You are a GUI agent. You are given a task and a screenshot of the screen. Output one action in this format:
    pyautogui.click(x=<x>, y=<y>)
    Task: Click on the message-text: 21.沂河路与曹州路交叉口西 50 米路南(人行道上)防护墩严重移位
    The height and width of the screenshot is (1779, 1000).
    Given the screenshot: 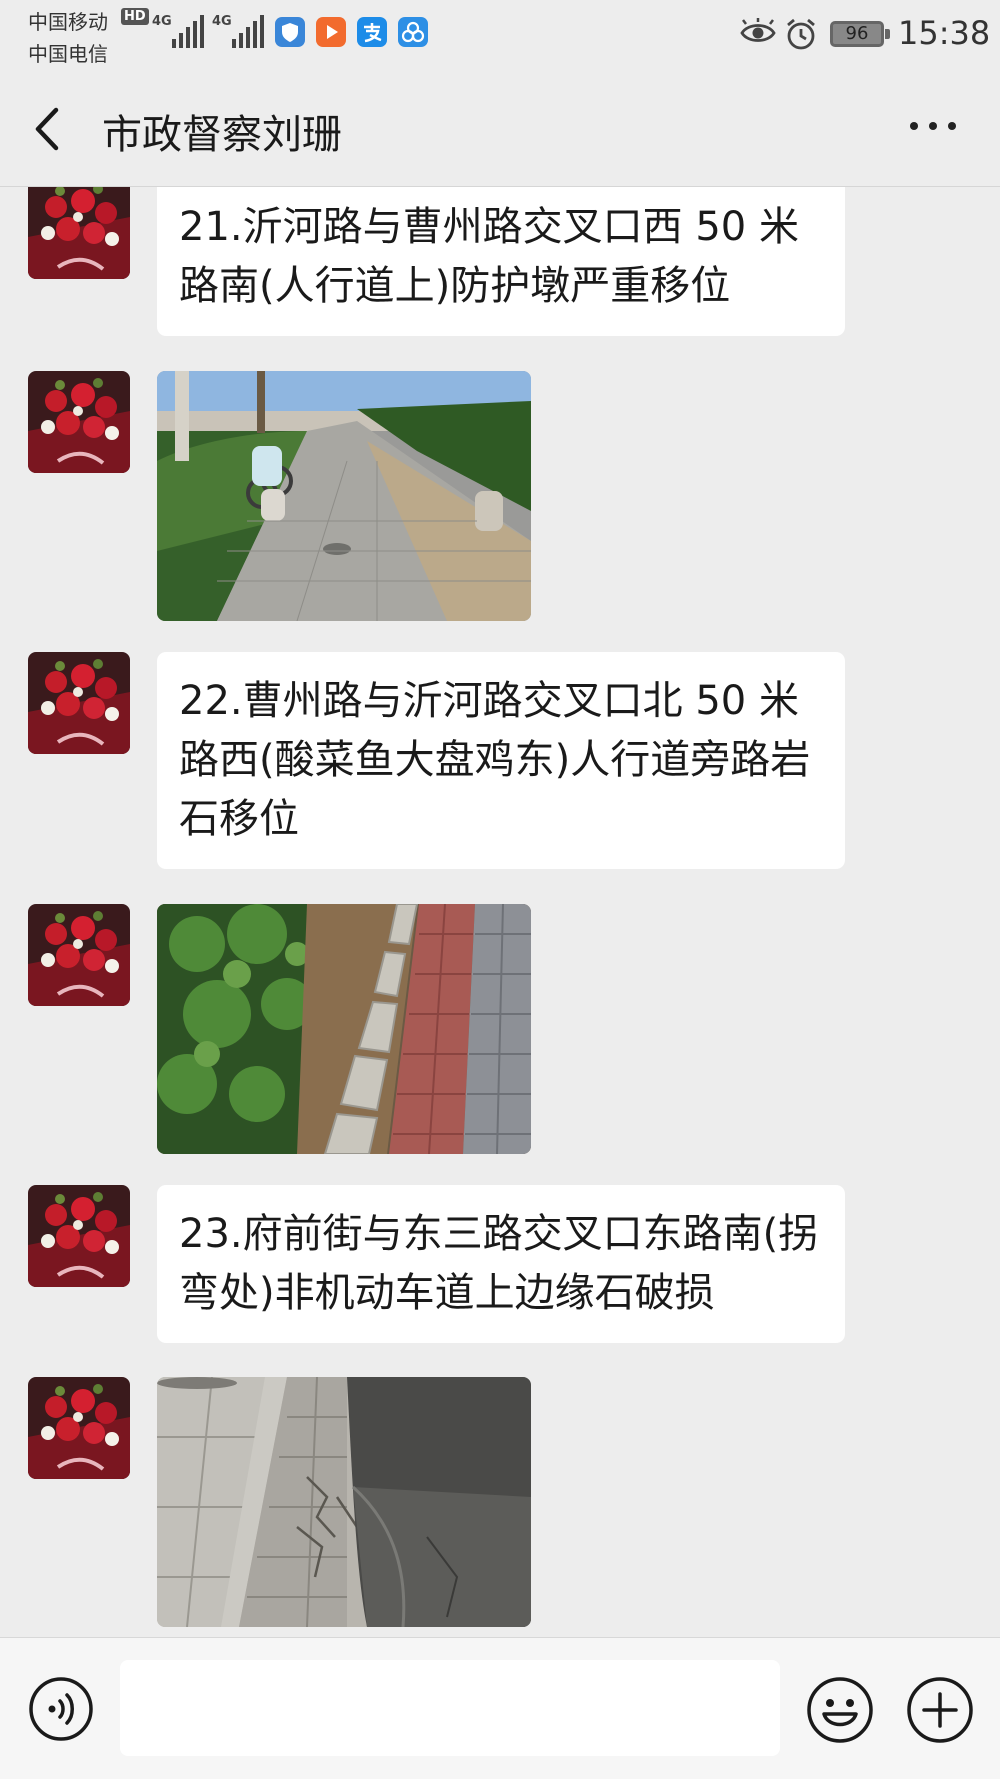 What is the action you would take?
    pyautogui.click(x=489, y=256)
    